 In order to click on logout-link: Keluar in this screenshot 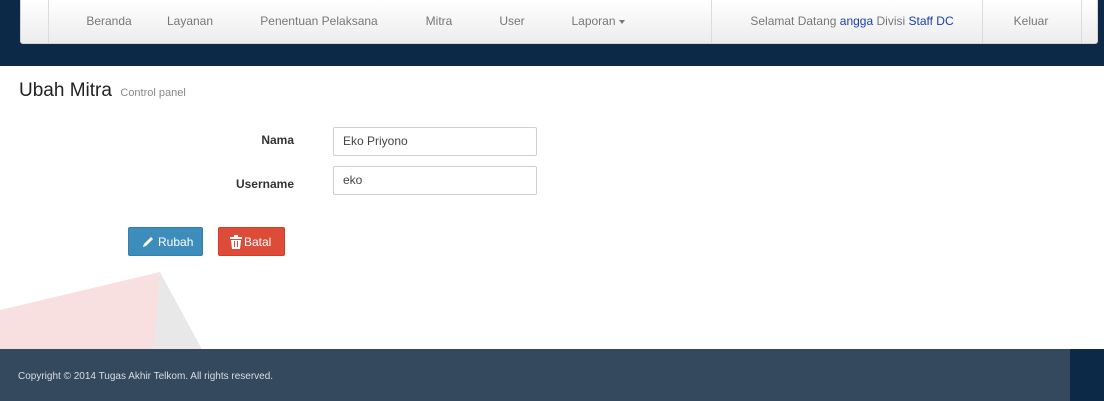, I will do `click(1031, 21)`.